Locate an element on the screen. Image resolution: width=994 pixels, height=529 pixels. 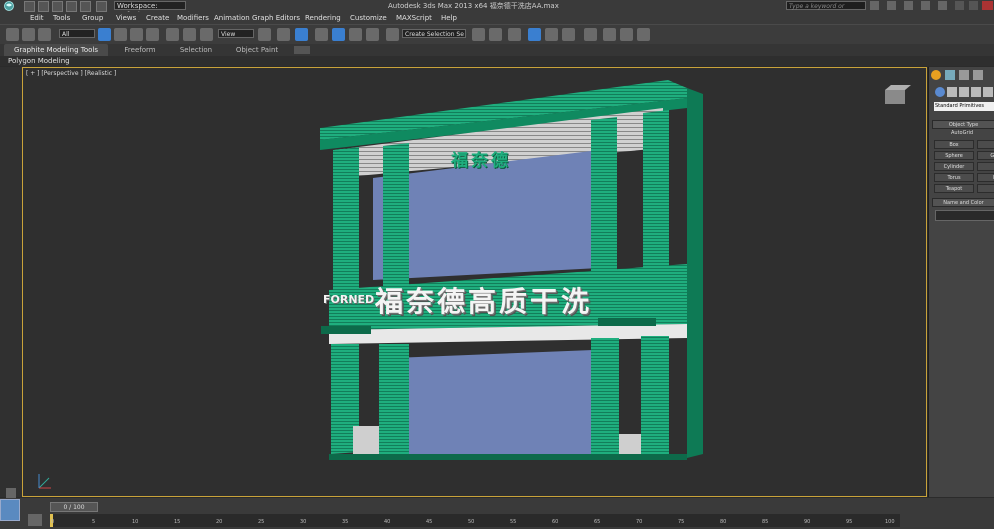
window-crossing-icon is located at coordinates (152, 34).